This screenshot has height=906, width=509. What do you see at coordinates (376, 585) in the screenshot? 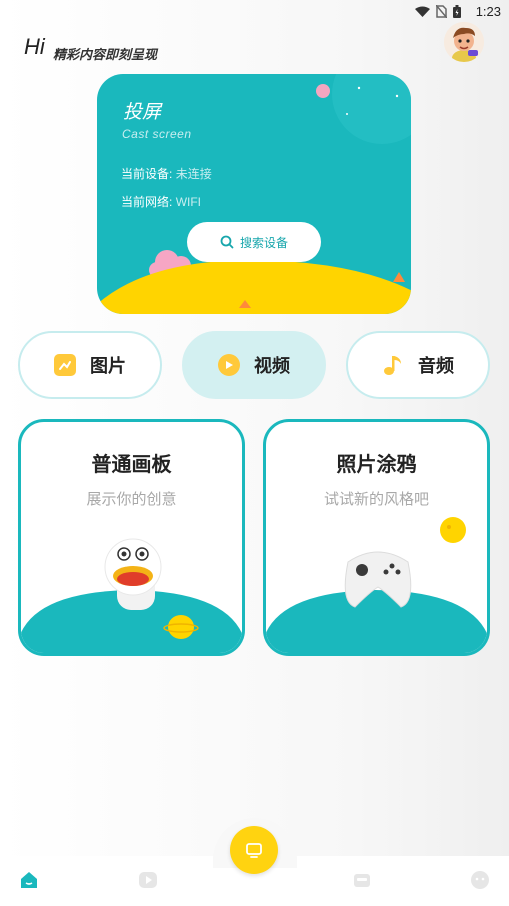
I see `photo-doodle-illustration` at bounding box center [376, 585].